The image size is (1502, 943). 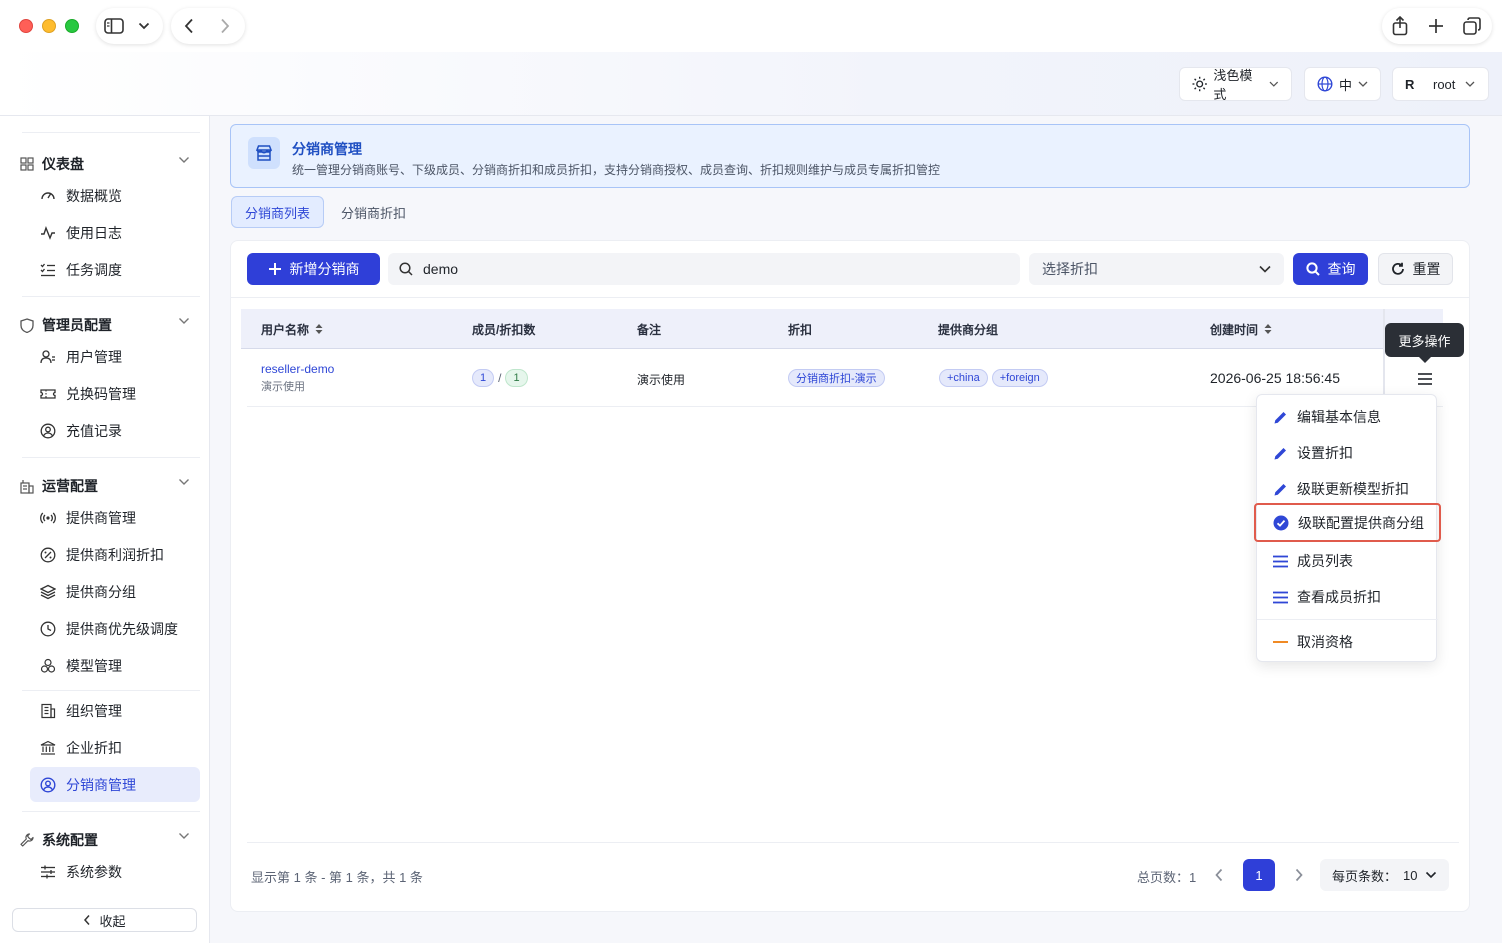 What do you see at coordinates (1472, 26) in the screenshot?
I see `tab-overview-icon` at bounding box center [1472, 26].